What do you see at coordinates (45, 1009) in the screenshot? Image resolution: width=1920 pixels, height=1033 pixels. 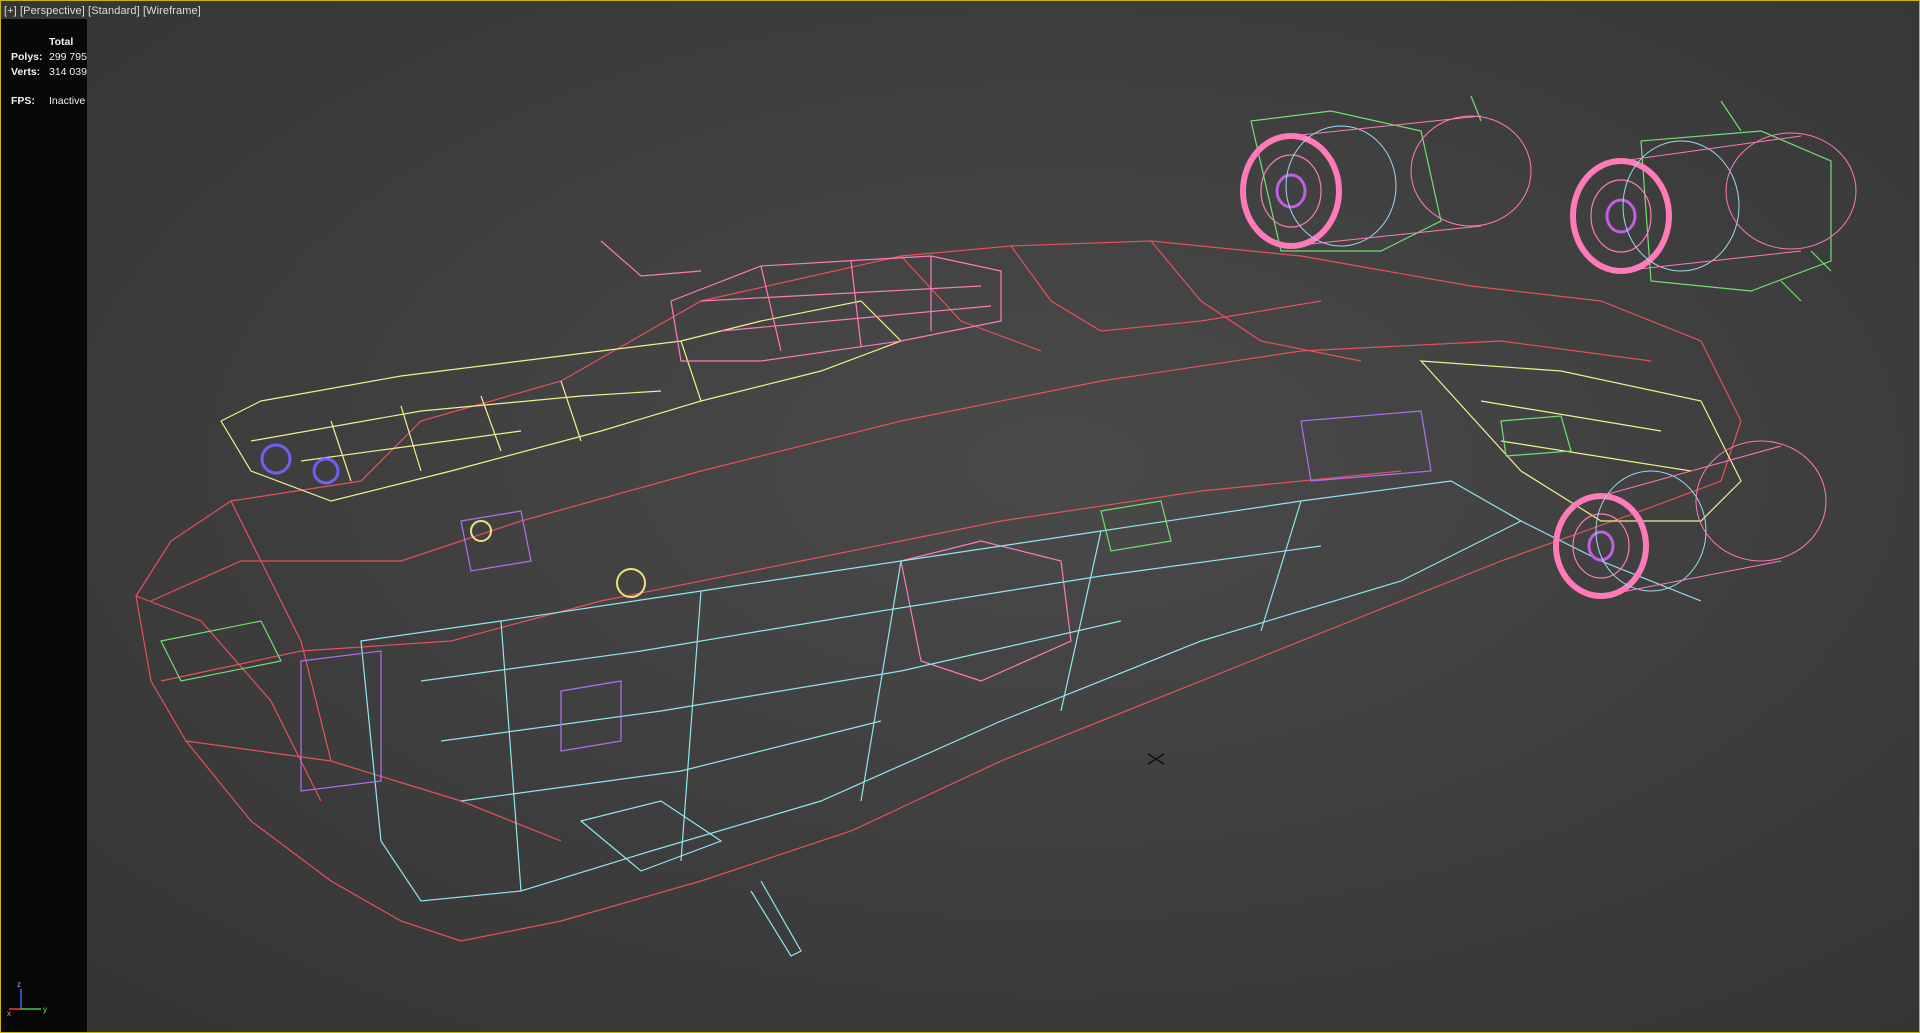 I see `axis-y-label: y` at bounding box center [45, 1009].